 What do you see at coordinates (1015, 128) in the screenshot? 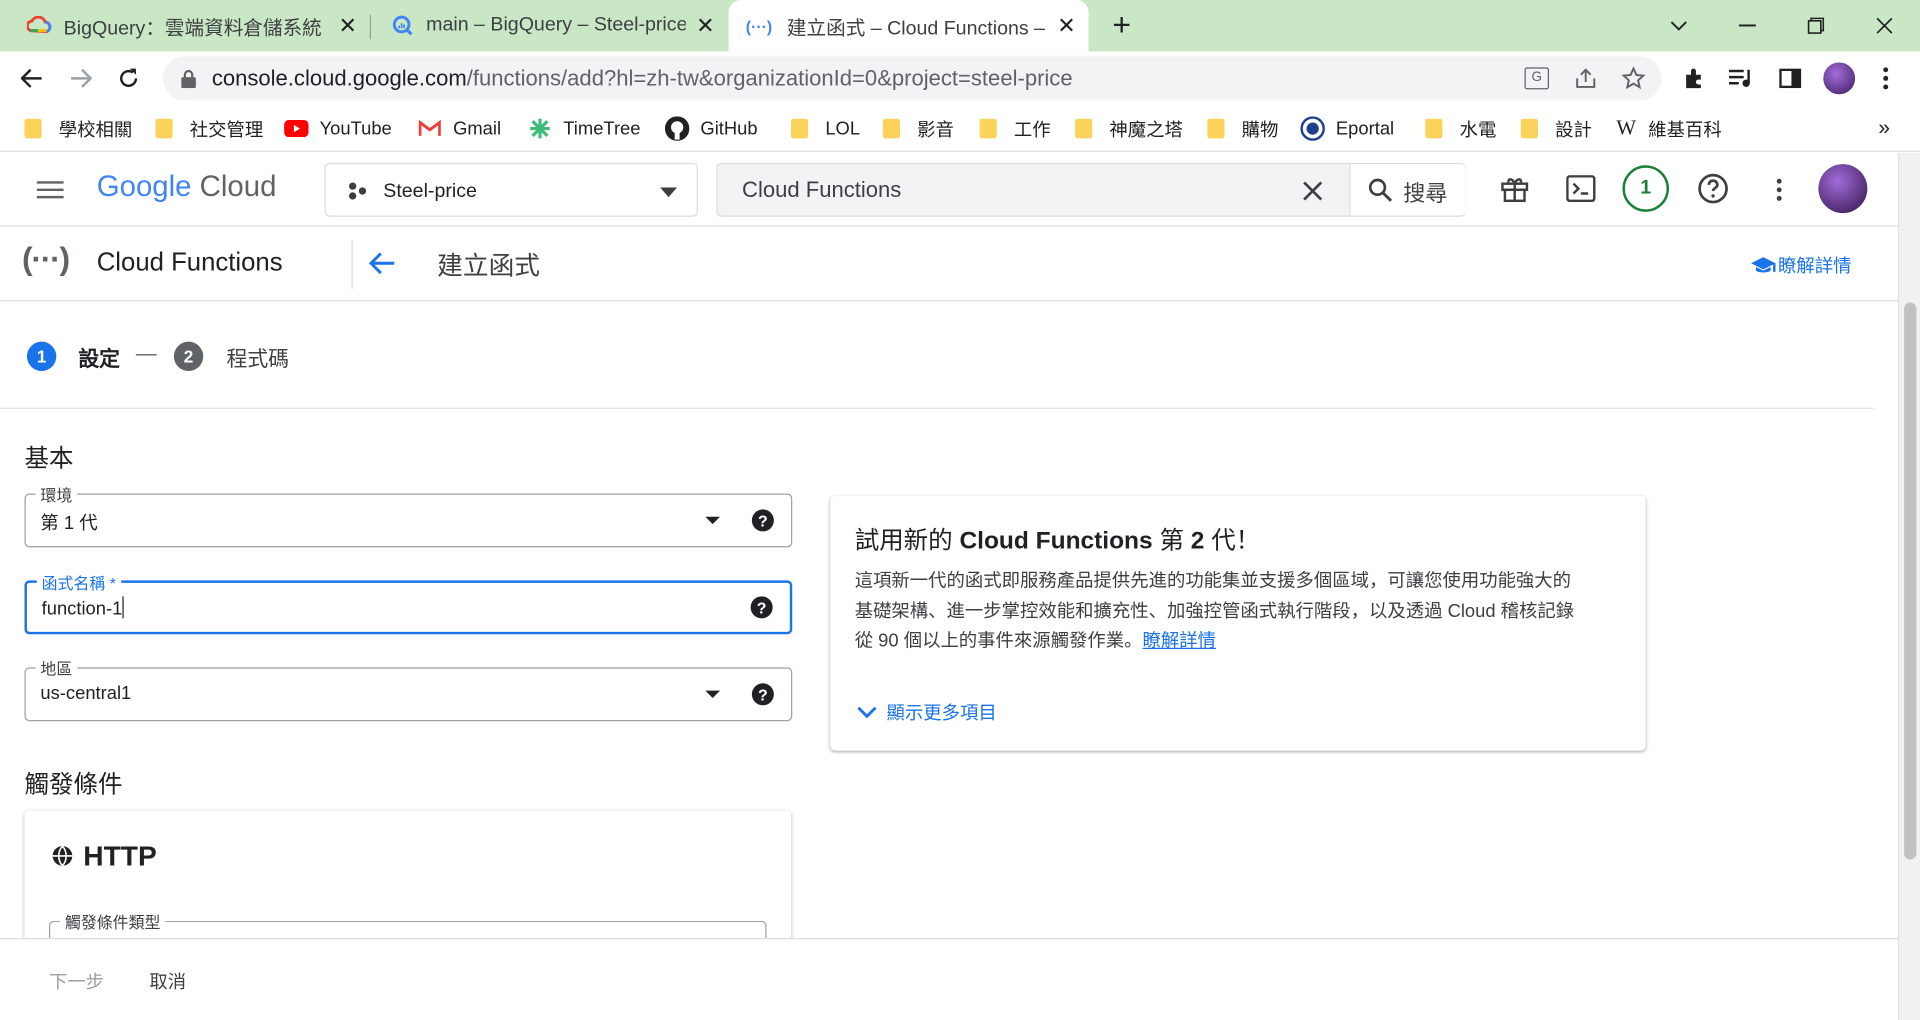
I see `bookmark-folder: 工作` at bounding box center [1015, 128].